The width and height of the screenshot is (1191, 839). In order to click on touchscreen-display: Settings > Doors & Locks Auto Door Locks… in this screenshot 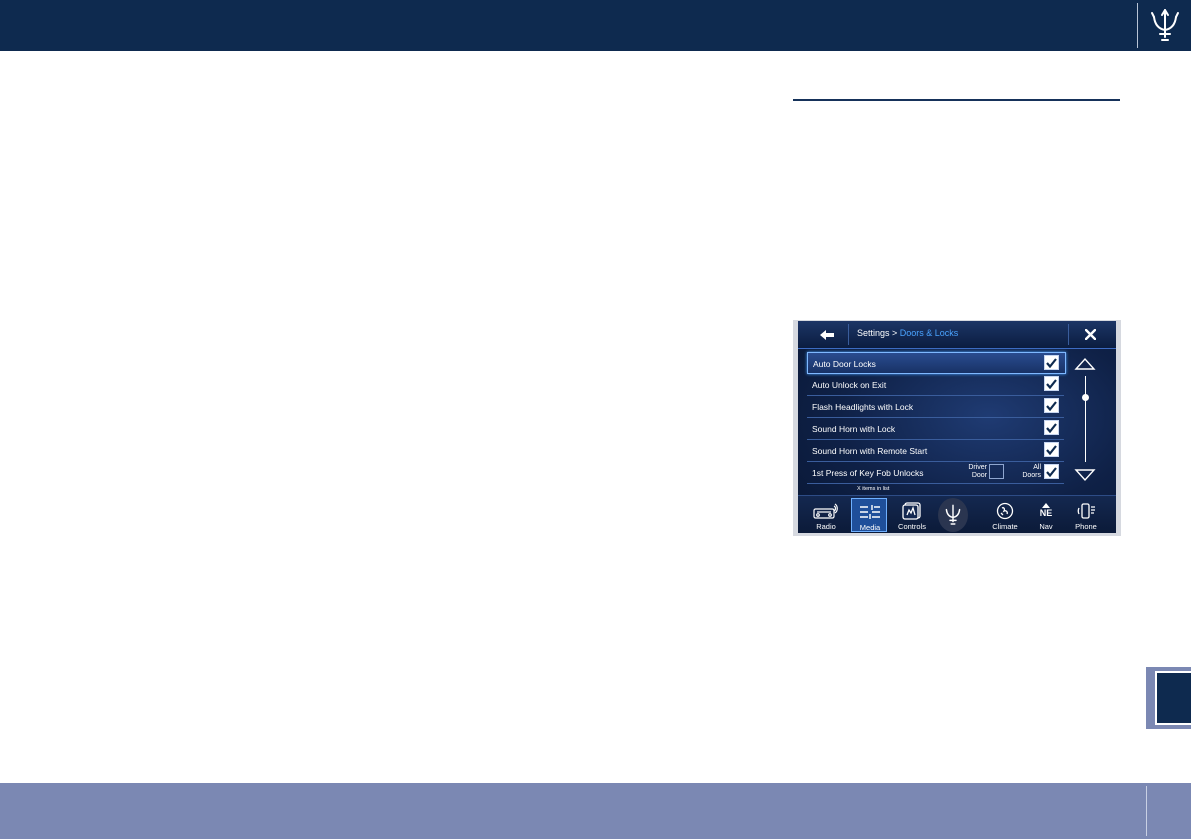, I will do `click(957, 427)`.